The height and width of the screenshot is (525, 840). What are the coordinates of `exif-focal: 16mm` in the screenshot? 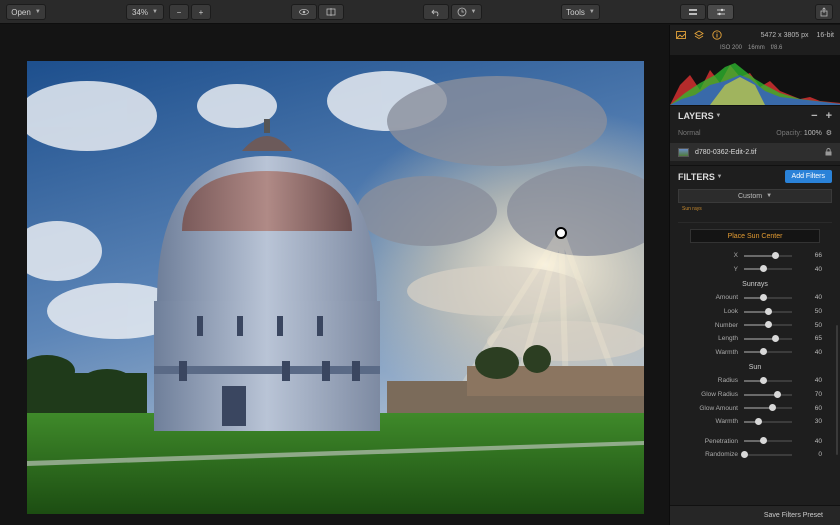 It's located at (756, 48).